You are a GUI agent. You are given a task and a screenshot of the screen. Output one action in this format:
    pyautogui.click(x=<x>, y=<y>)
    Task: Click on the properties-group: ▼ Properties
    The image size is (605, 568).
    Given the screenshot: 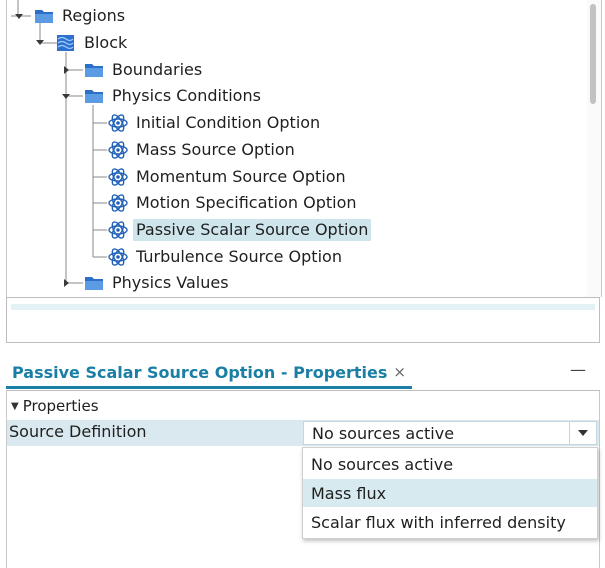 What is the action you would take?
    pyautogui.click(x=53, y=406)
    